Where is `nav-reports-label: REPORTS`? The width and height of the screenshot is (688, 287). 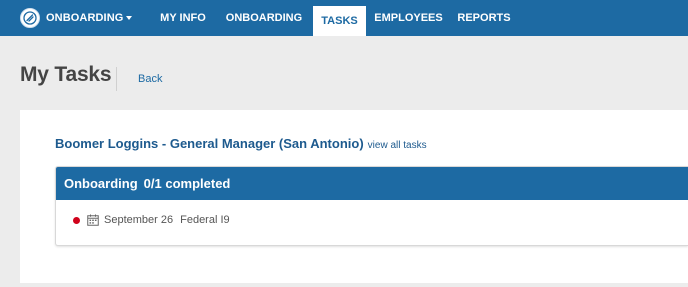
nav-reports-label: REPORTS is located at coordinates (484, 18).